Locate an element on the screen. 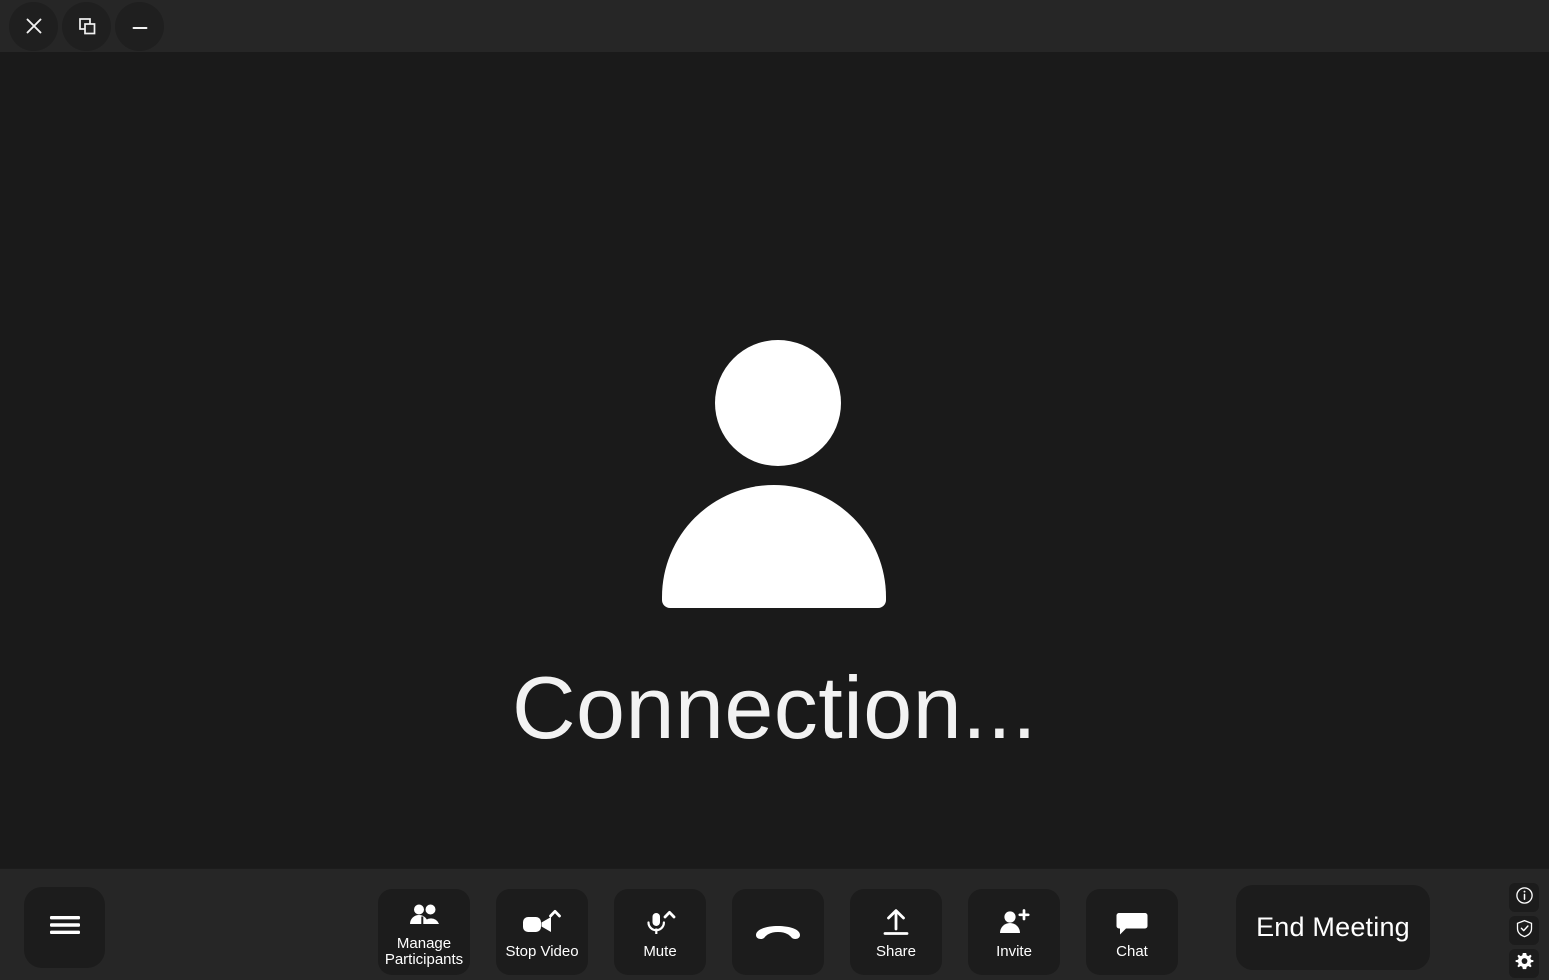 This screenshot has width=1549, height=980. mute-button: Mute is located at coordinates (660, 932).